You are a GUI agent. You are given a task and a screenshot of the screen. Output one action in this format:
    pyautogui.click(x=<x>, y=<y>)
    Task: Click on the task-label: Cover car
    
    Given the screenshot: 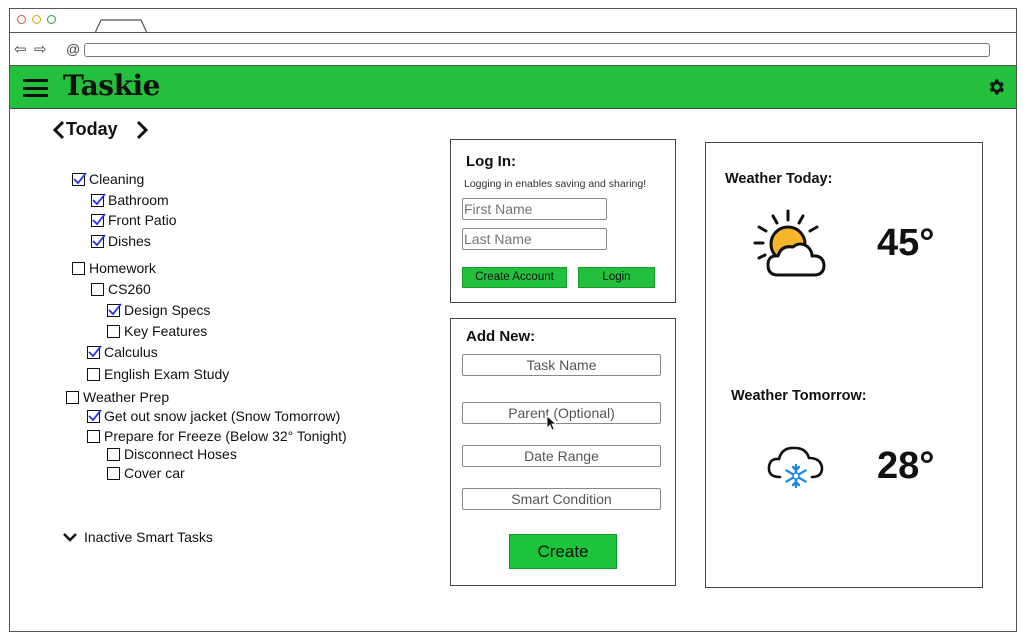 What is the action you would take?
    pyautogui.click(x=154, y=473)
    